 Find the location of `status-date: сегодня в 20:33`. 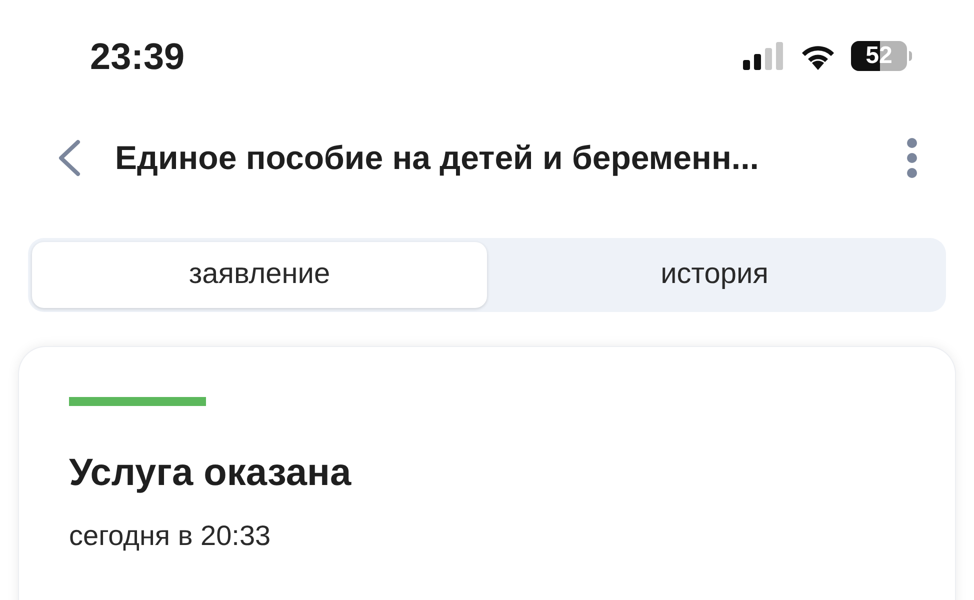

status-date: сегодня в 20:33 is located at coordinates (170, 536).